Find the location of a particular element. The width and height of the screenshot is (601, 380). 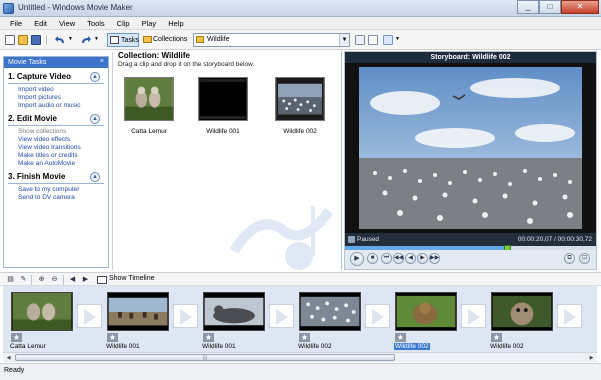

storyboard-scrollbar: ◀ ||| ▶ is located at coordinates (300, 357).